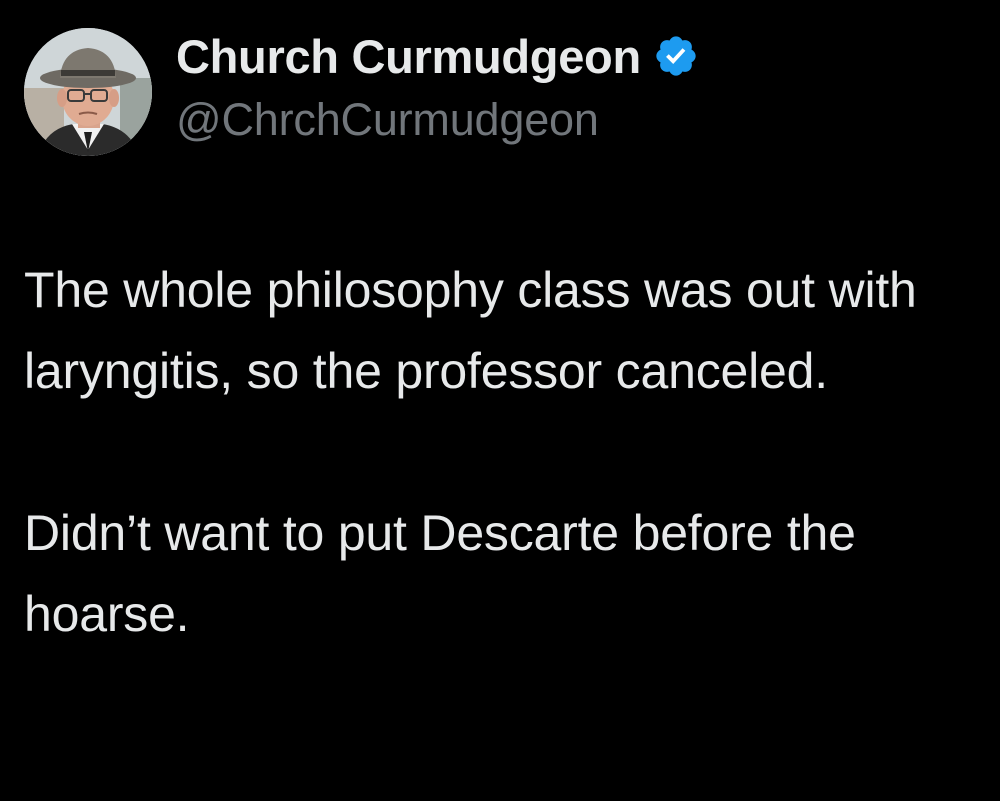 The width and height of the screenshot is (1000, 801). I want to click on display-name: Church Curmudgeon, so click(408, 56).